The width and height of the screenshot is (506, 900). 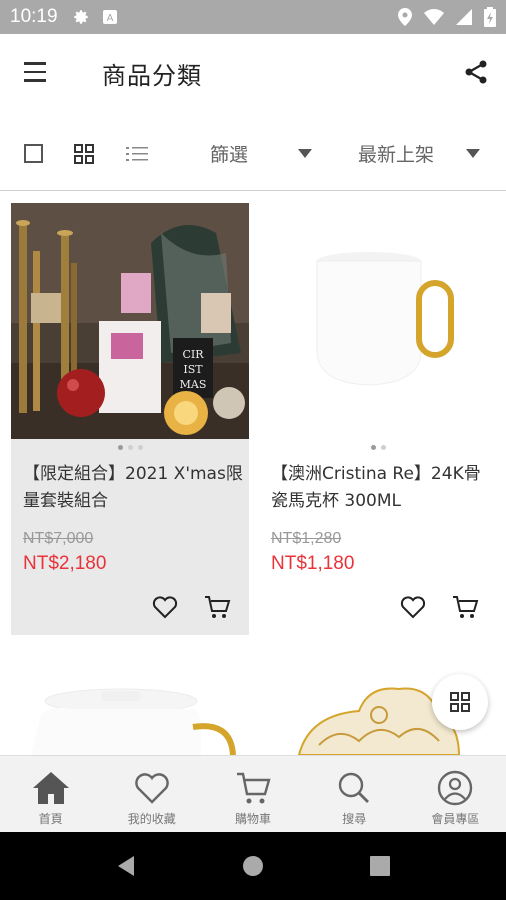 I want to click on wifi-icon, so click(x=434, y=17).